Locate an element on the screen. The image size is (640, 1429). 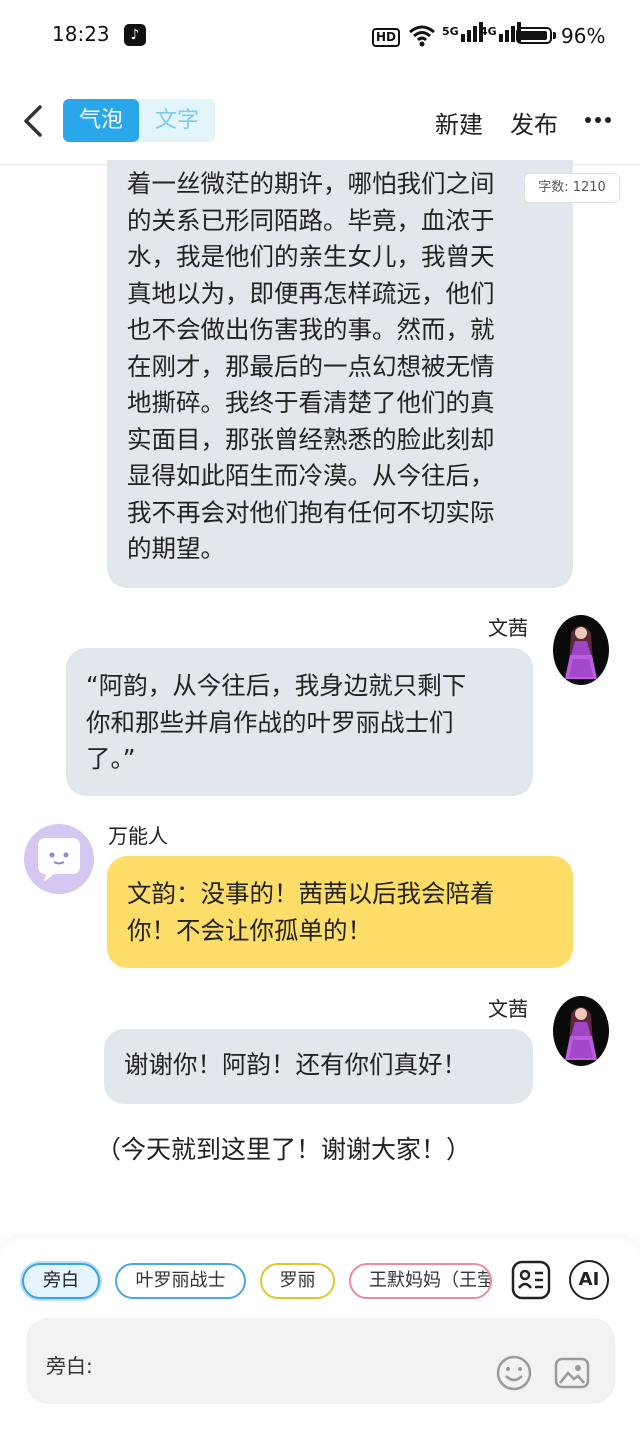
role-chip-wangmo-mom: 王默妈妈（王莹 is located at coordinates (420, 1281).